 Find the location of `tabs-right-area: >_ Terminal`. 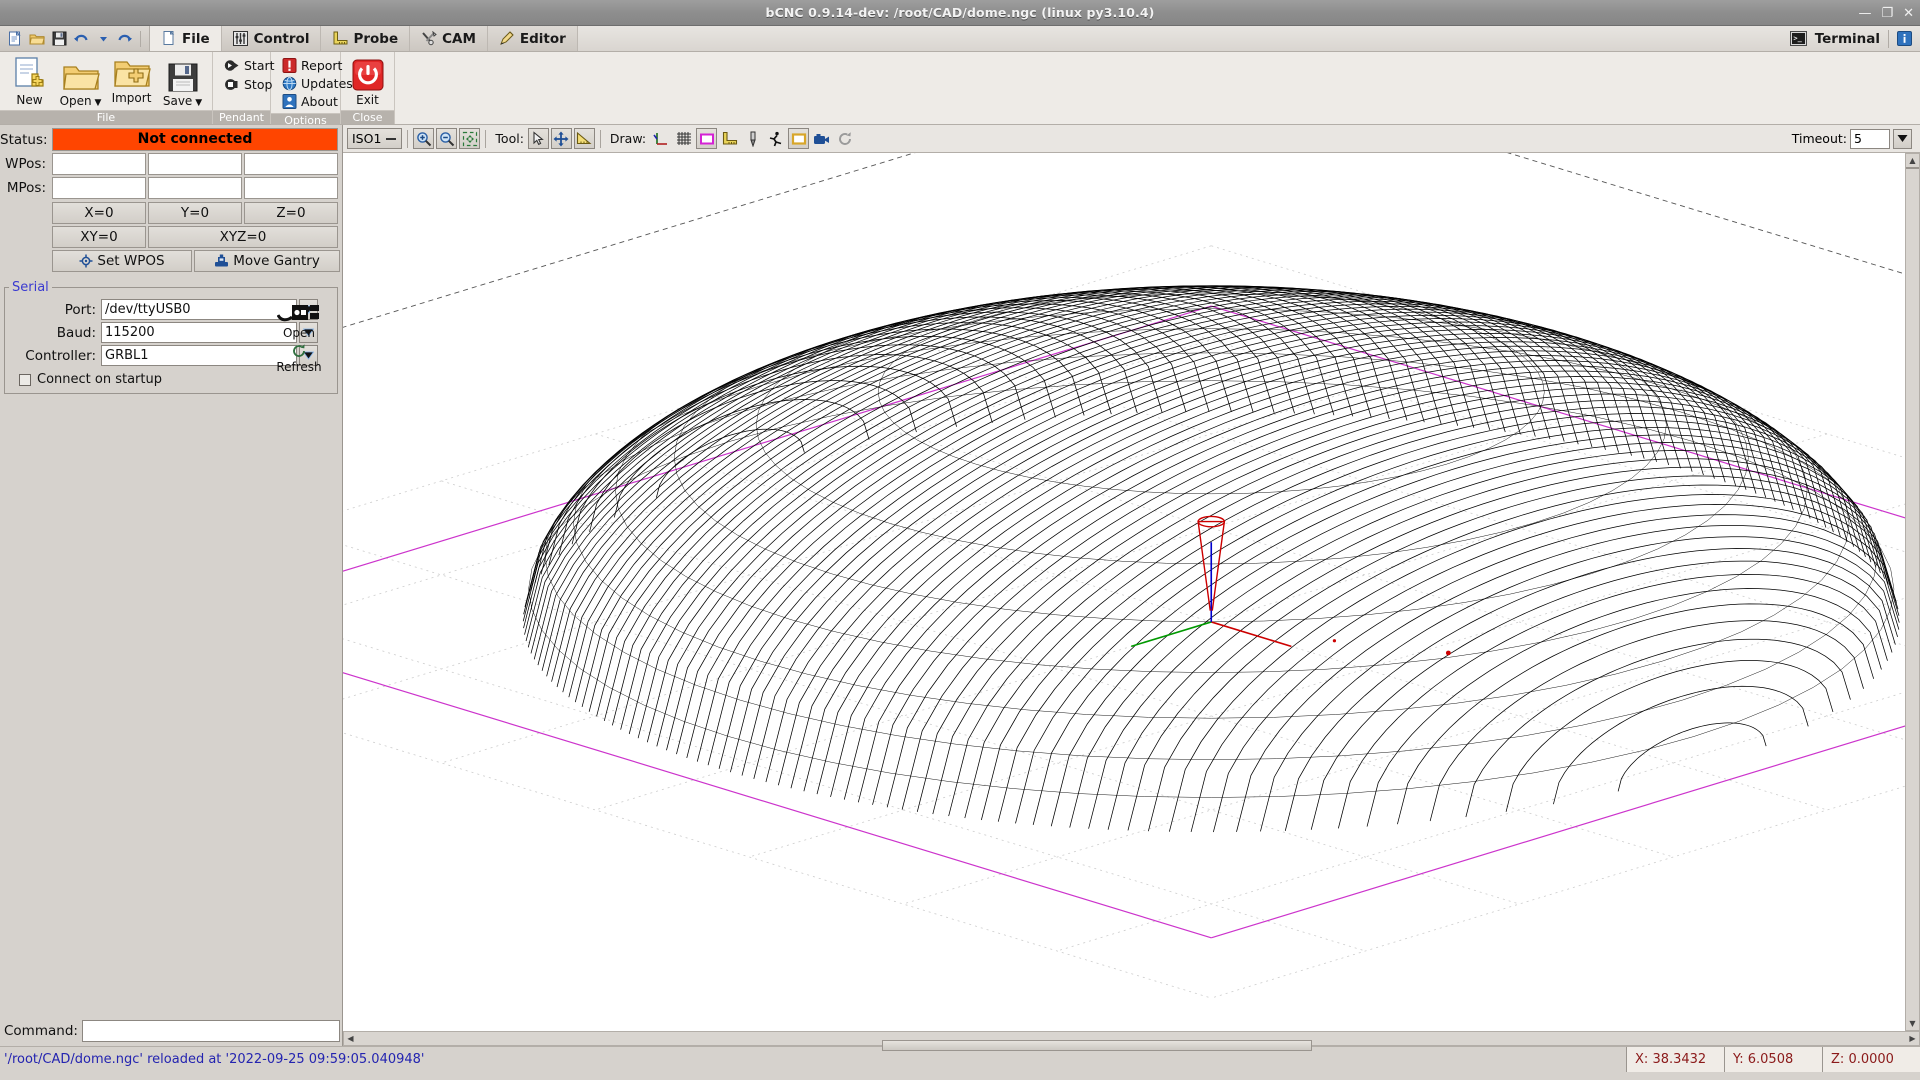

tabs-right-area: >_ Terminal is located at coordinates (1851, 38).